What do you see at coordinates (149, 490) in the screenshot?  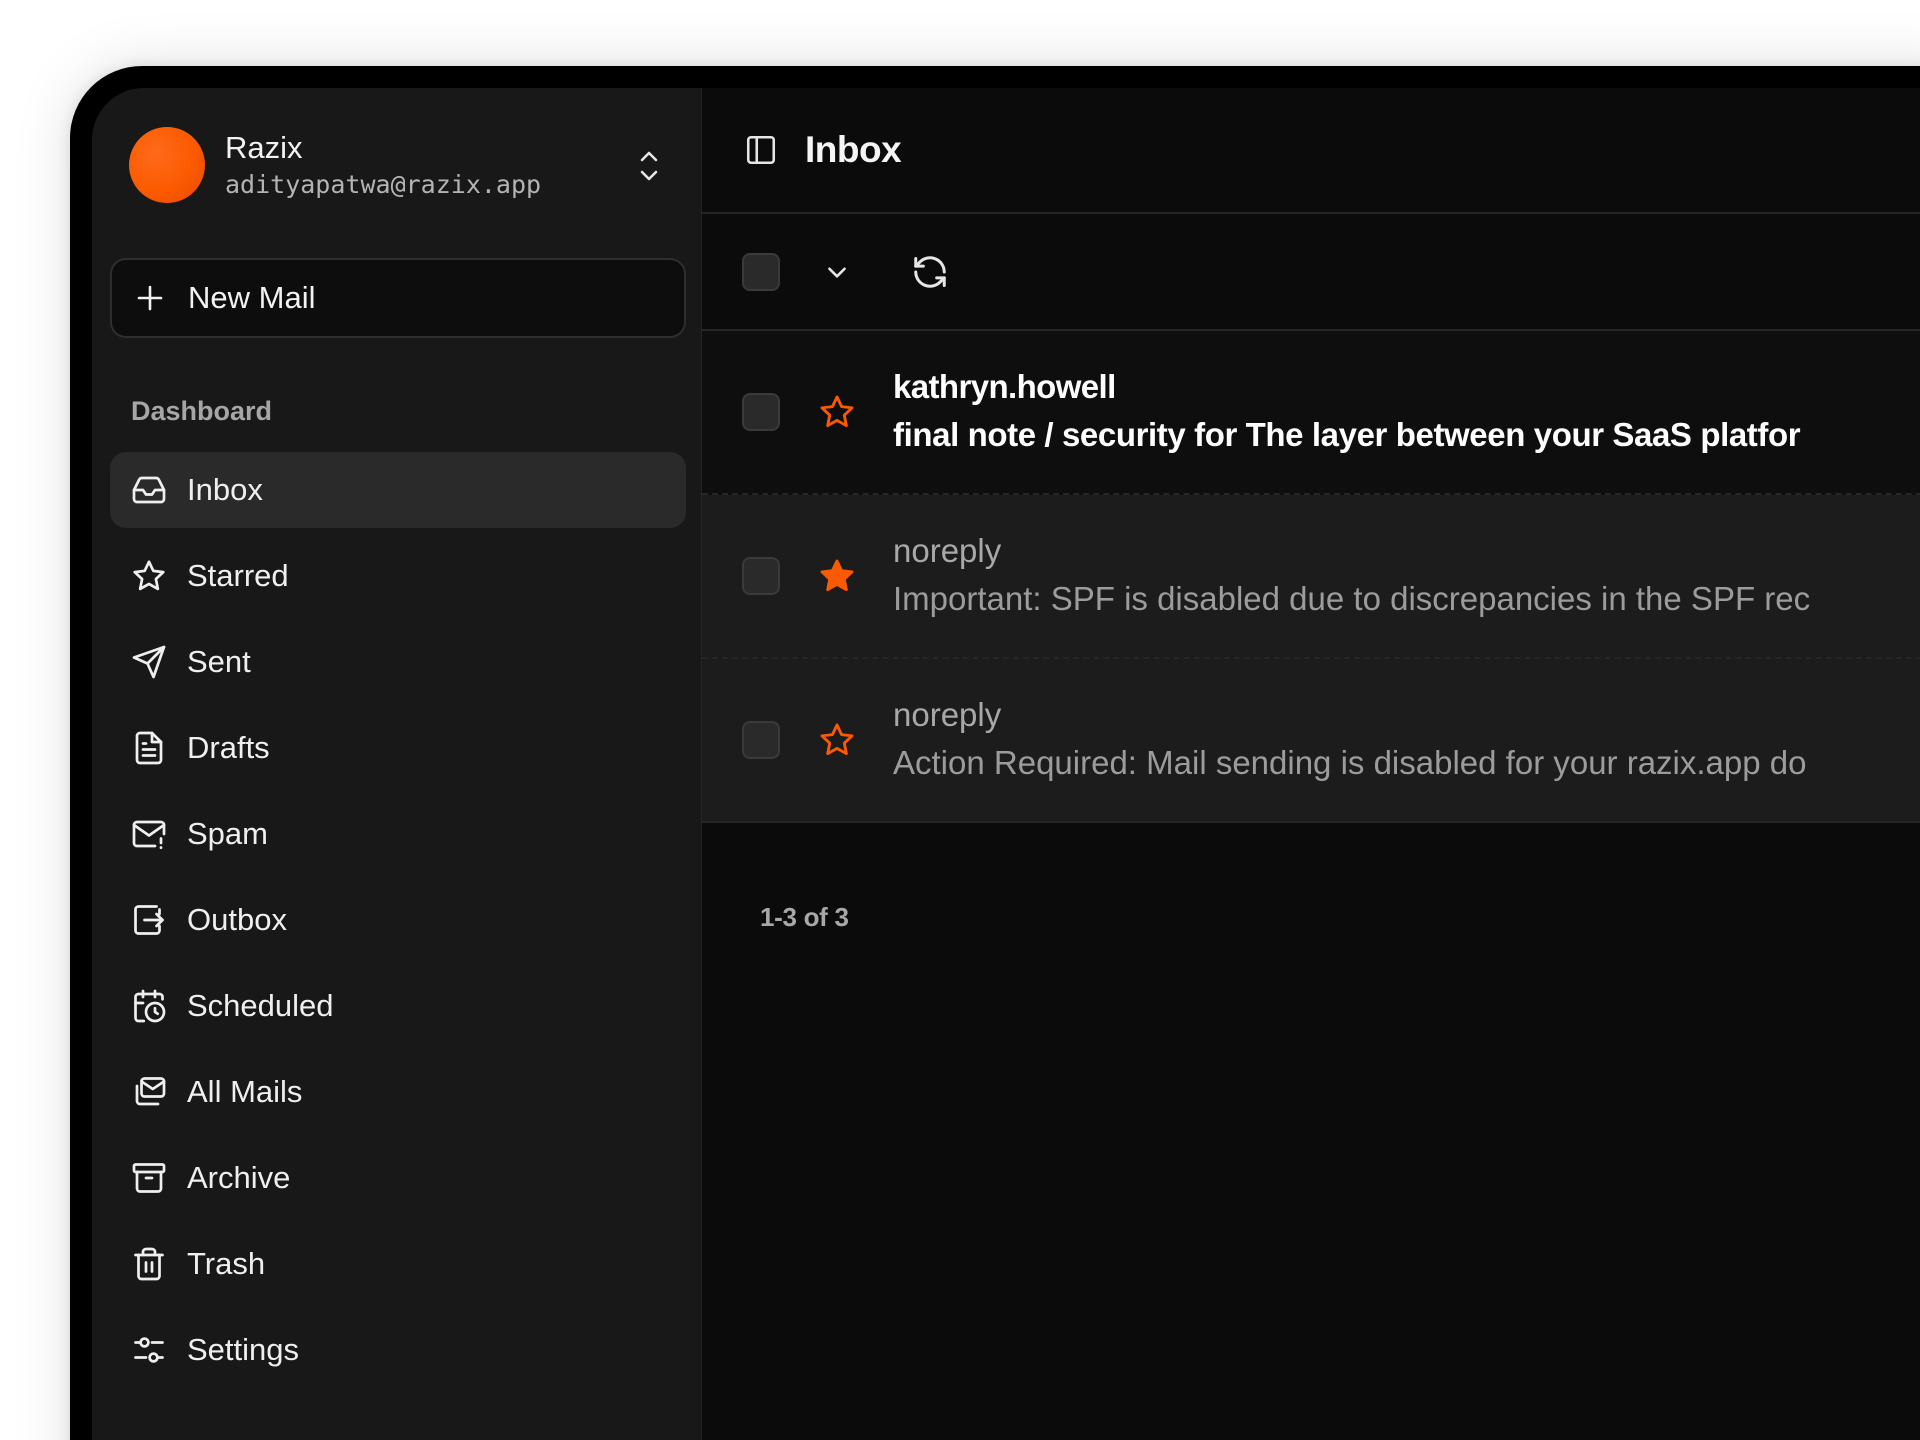 I see `inbox-icon` at bounding box center [149, 490].